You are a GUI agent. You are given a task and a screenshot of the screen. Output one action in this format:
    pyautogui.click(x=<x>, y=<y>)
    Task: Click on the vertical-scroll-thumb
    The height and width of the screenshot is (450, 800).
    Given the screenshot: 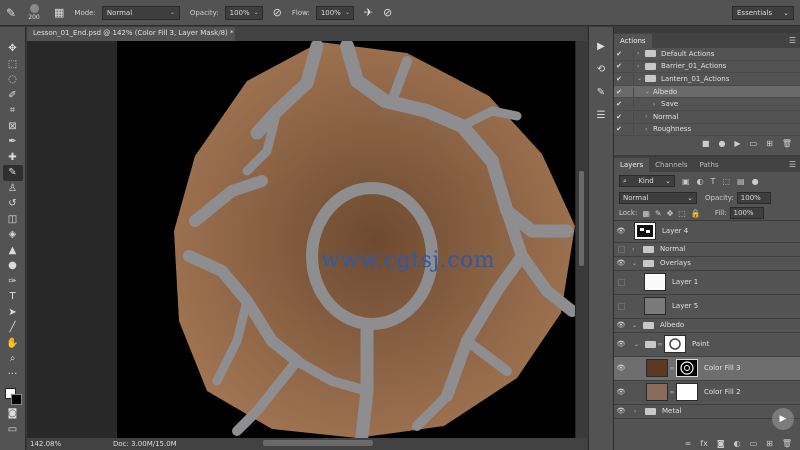 What is the action you would take?
    pyautogui.click(x=581, y=218)
    